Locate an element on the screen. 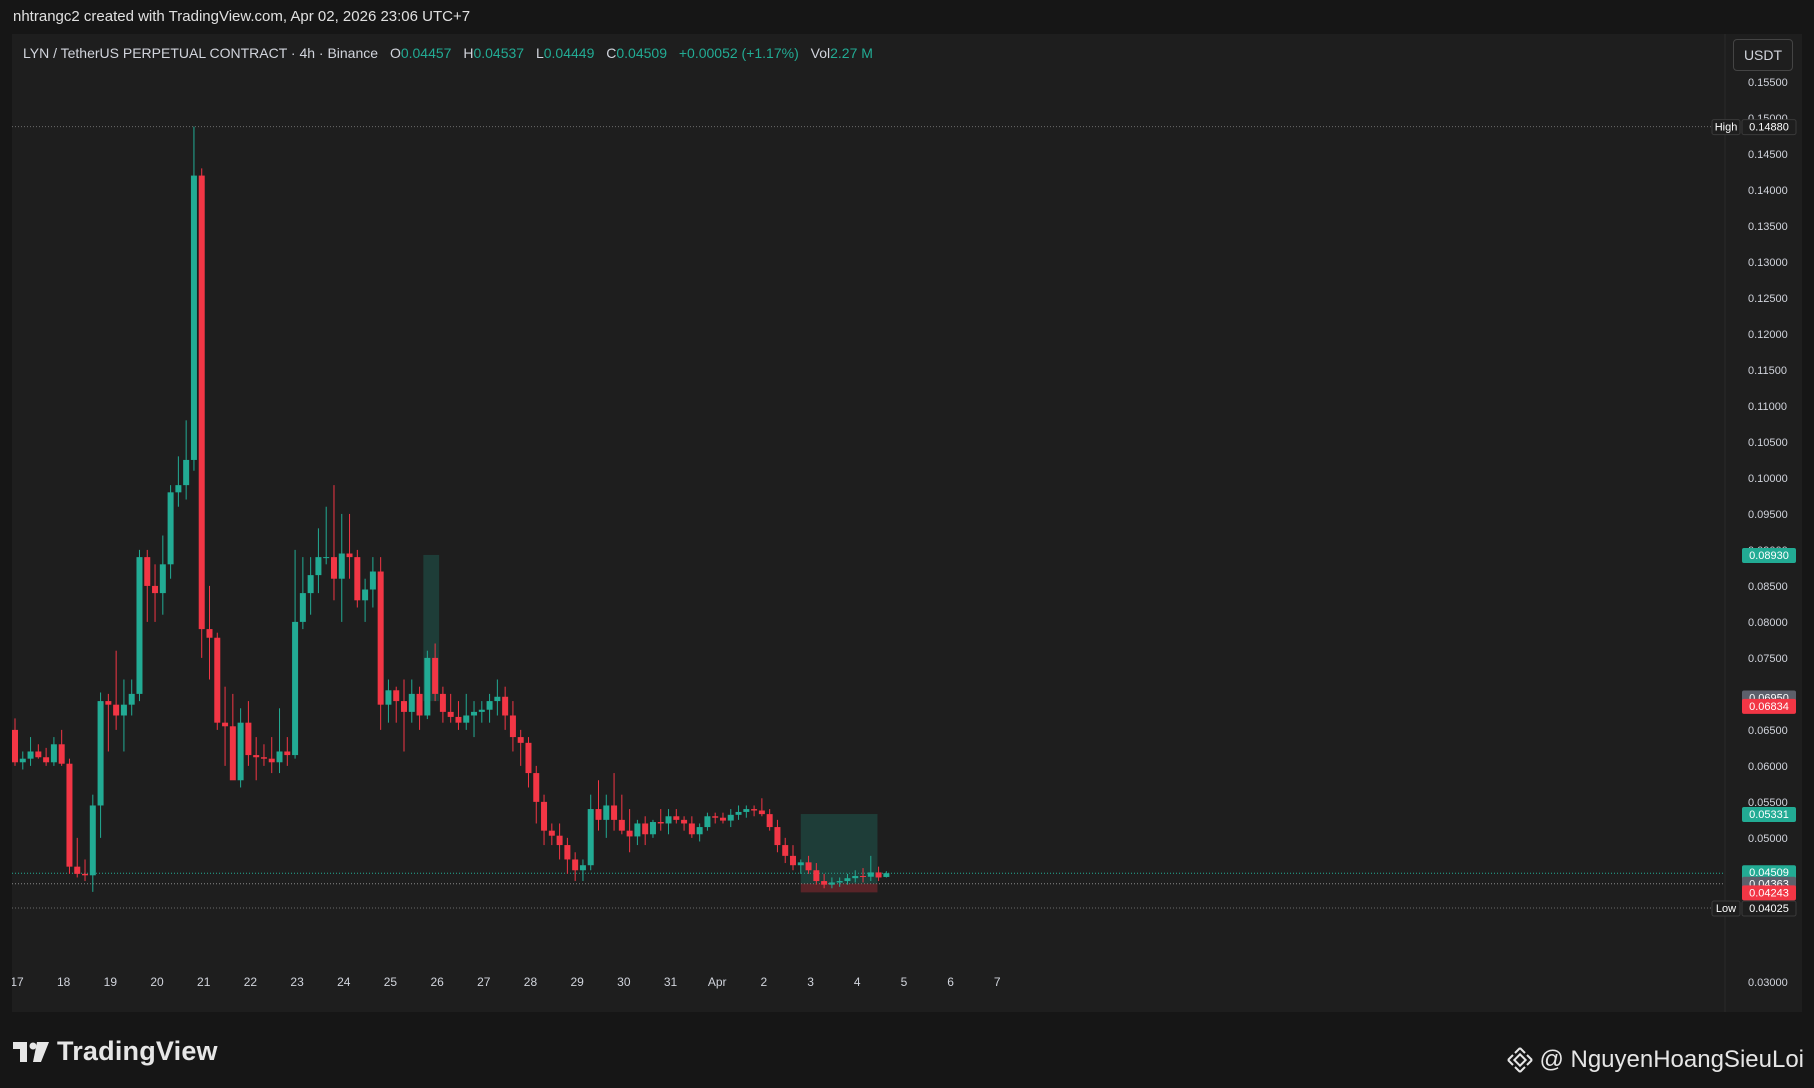  author-watermark: @ NguyenHoangSieuLoi is located at coordinates (1655, 1060).